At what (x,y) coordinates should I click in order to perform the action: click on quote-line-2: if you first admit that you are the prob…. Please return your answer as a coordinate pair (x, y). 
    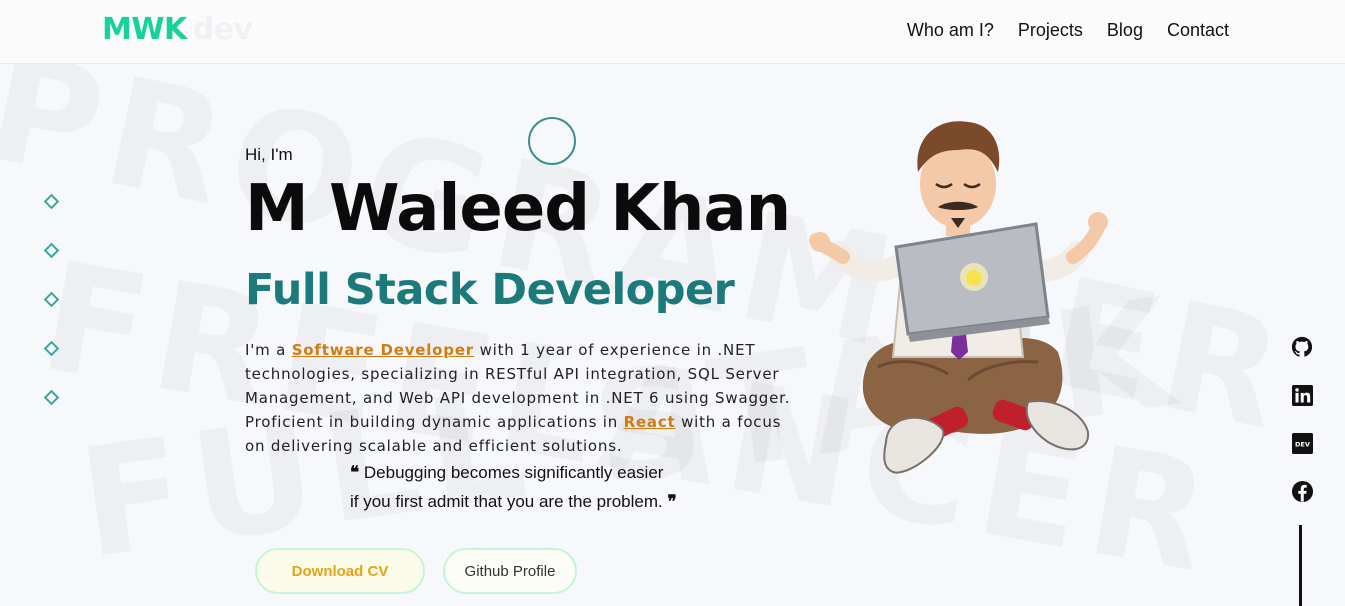
    Looking at the image, I should click on (506, 501).